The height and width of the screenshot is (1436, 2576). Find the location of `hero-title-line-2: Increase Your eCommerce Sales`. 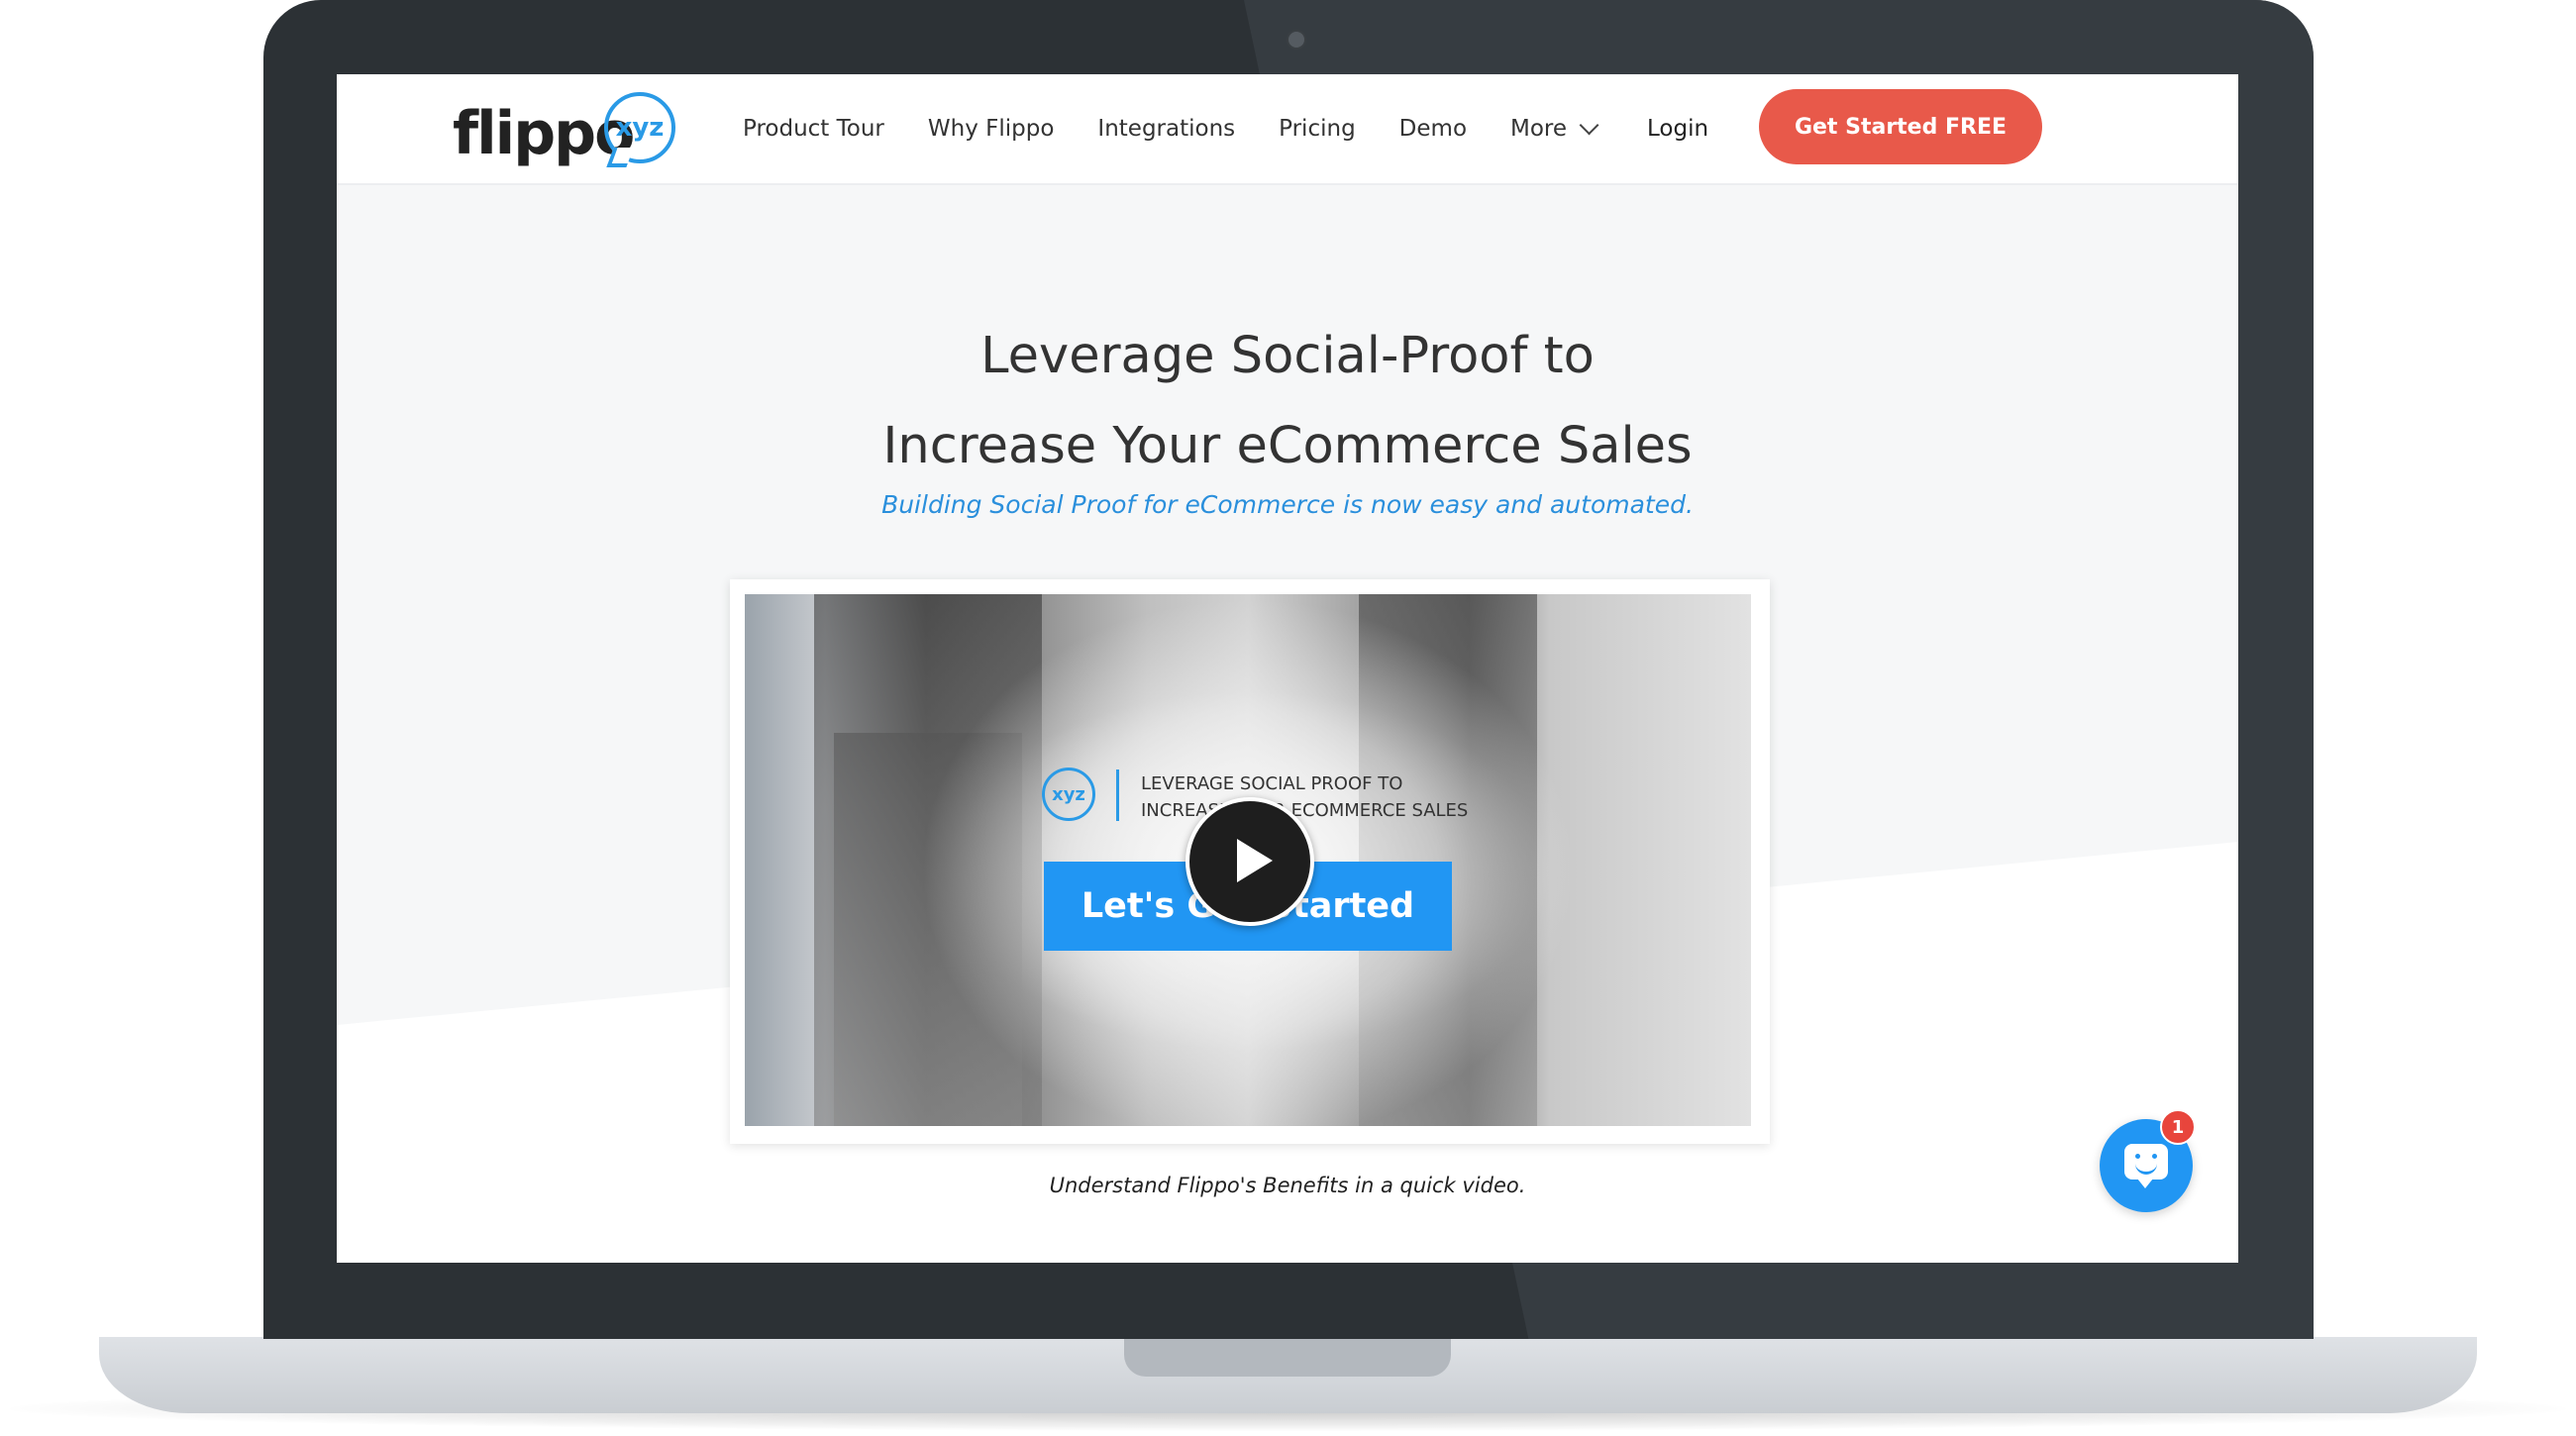

hero-title-line-2: Increase Your eCommerce Sales is located at coordinates (1287, 446).